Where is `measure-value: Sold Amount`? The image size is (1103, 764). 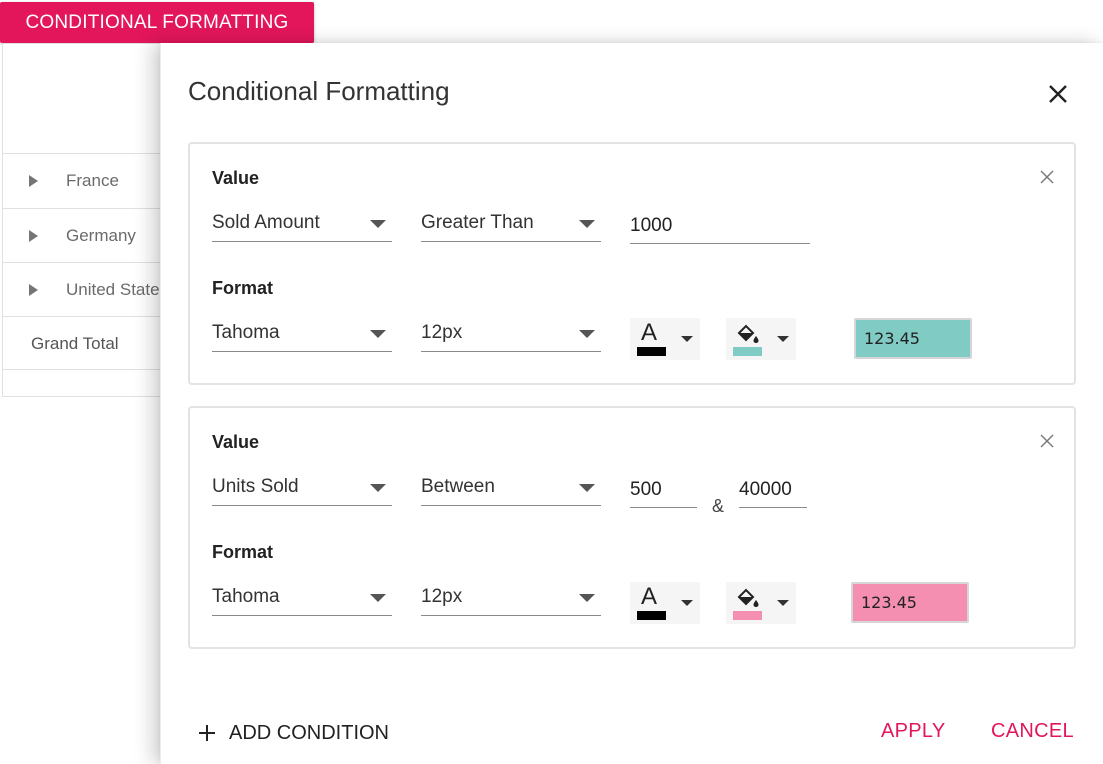 measure-value: Sold Amount is located at coordinates (266, 222).